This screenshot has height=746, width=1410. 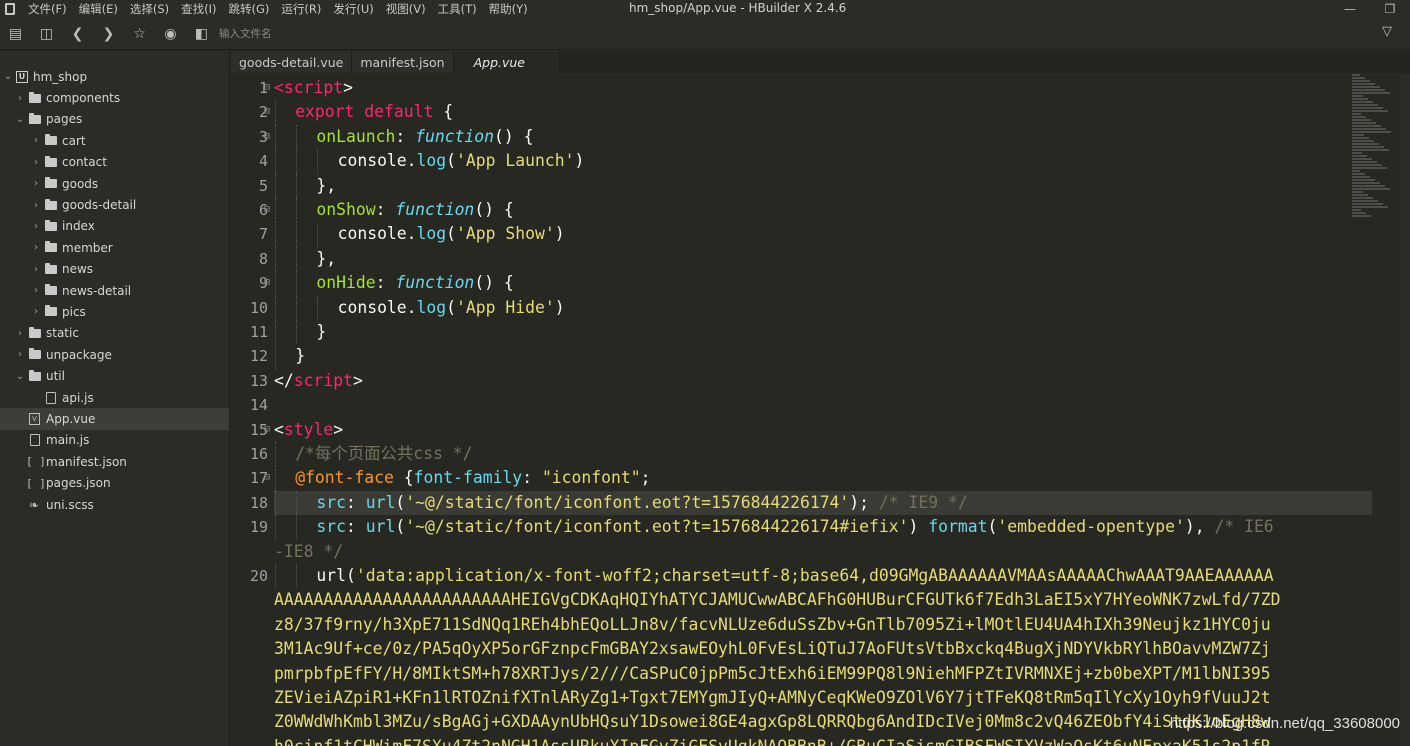 What do you see at coordinates (1372, 168) in the screenshot?
I see `minimap` at bounding box center [1372, 168].